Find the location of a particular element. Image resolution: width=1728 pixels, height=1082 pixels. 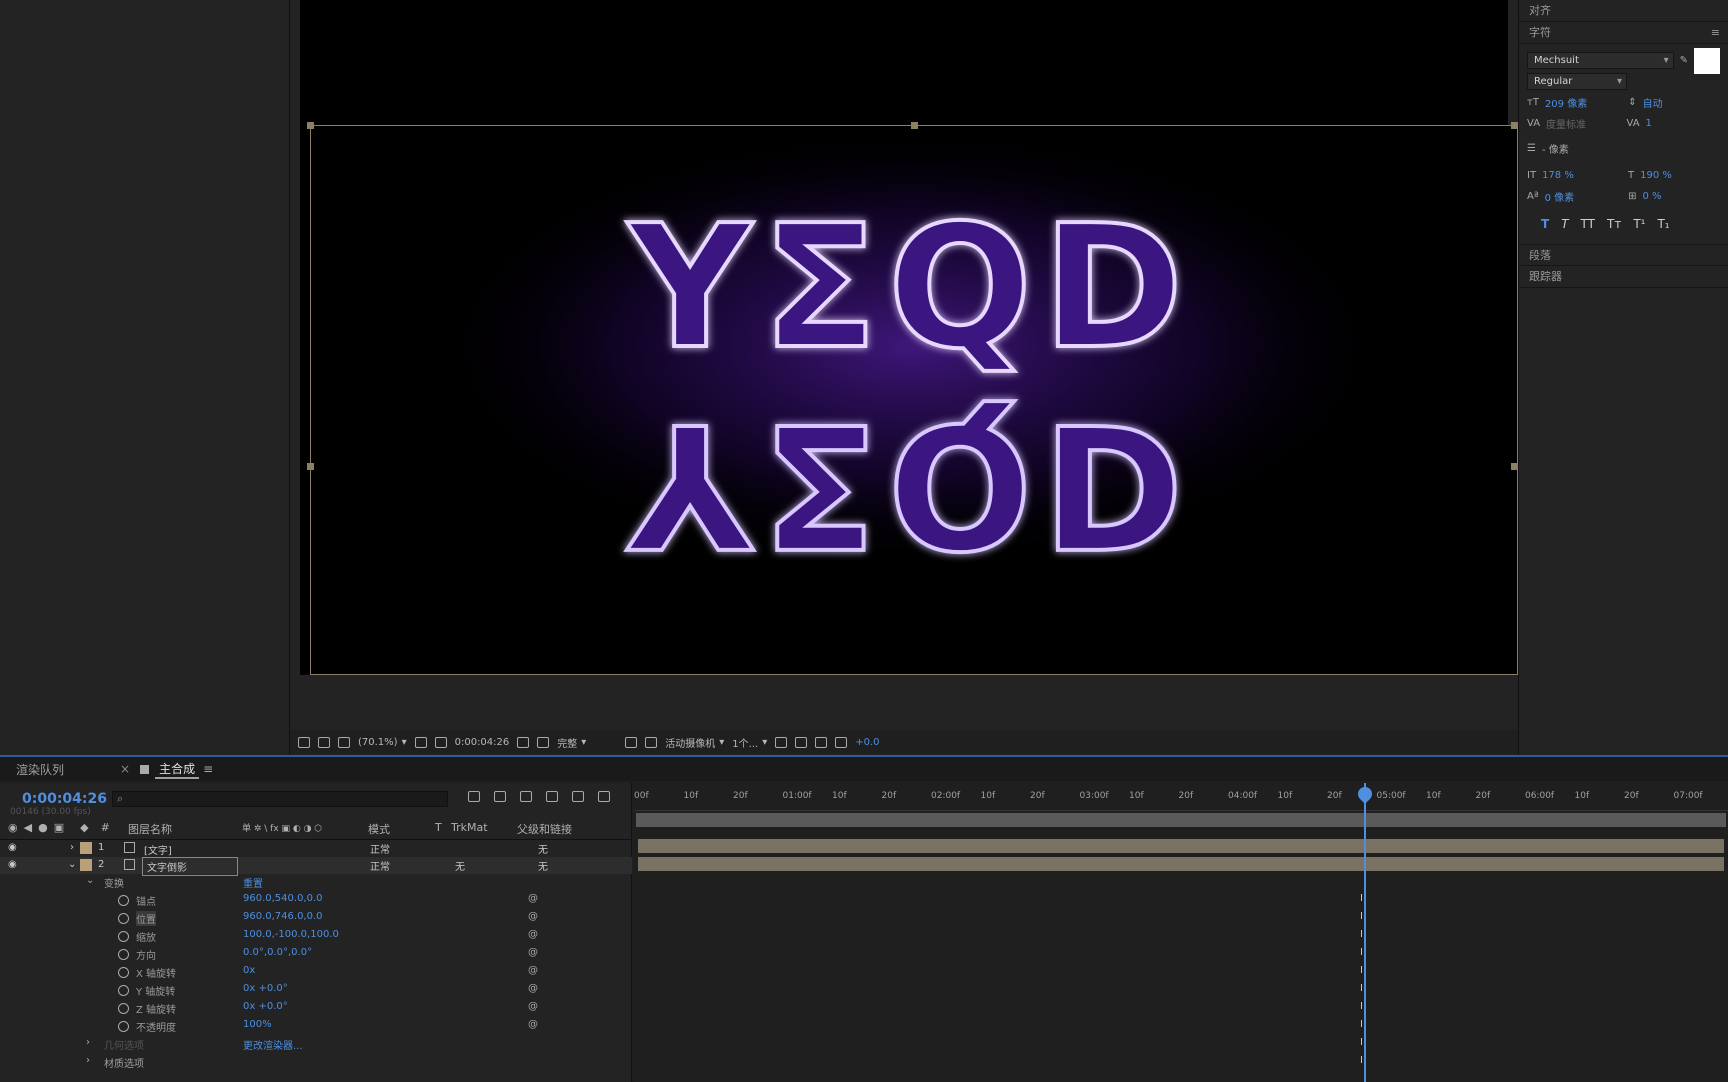

tab-menu-icon: ≡ is located at coordinates (208, 769).